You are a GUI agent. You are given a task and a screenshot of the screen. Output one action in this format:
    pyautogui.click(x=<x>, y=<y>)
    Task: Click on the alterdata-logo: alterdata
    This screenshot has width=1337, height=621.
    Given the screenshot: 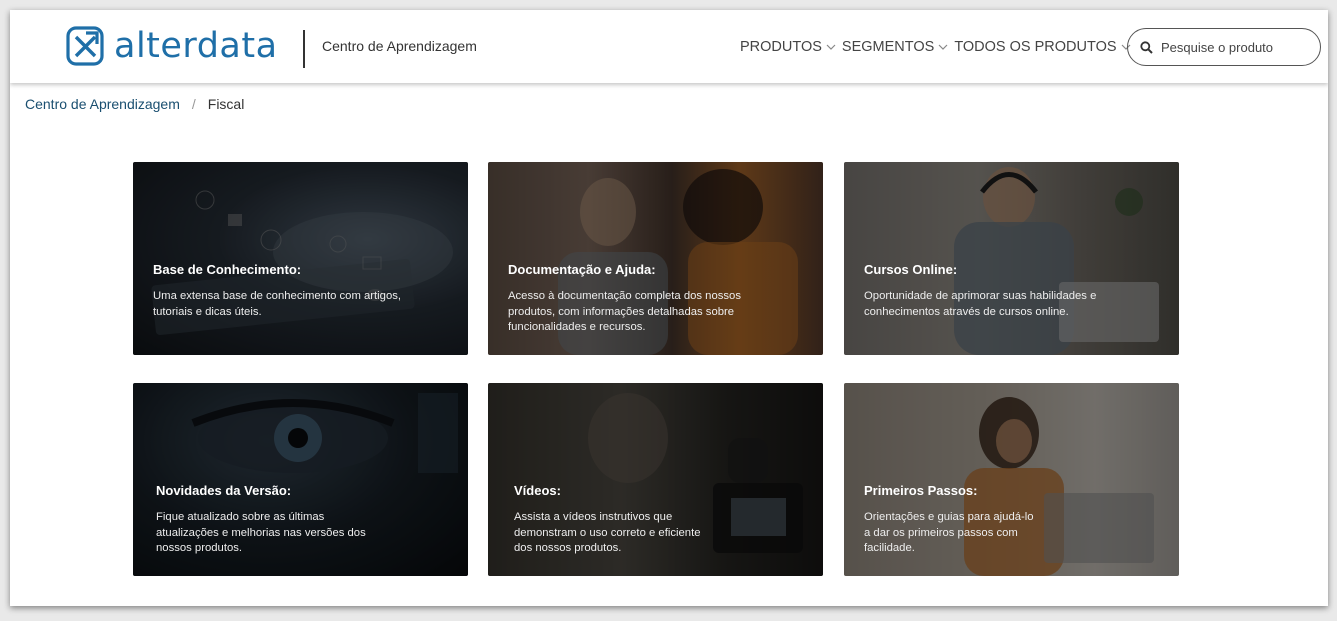 What is the action you would take?
    pyautogui.click(x=172, y=46)
    